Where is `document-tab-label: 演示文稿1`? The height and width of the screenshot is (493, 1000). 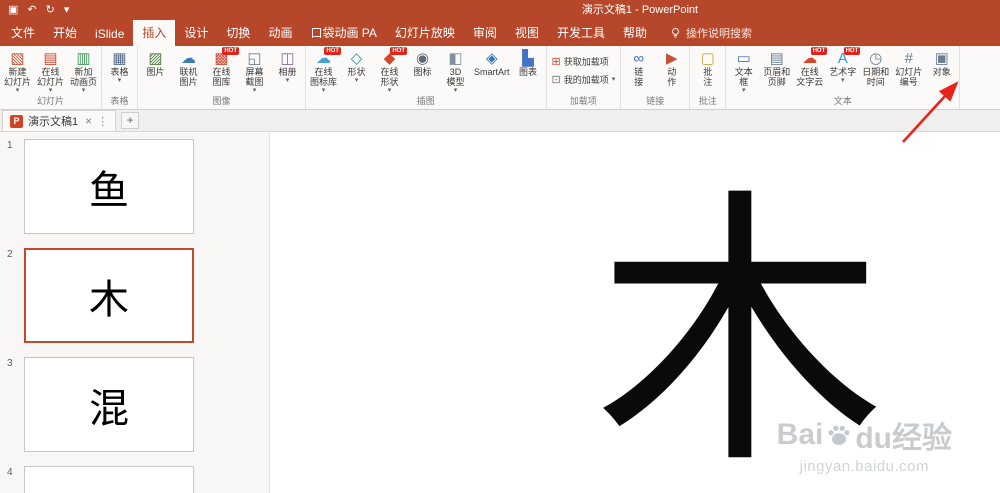
document-tab-label: 演示文稿1 is located at coordinates (53, 122).